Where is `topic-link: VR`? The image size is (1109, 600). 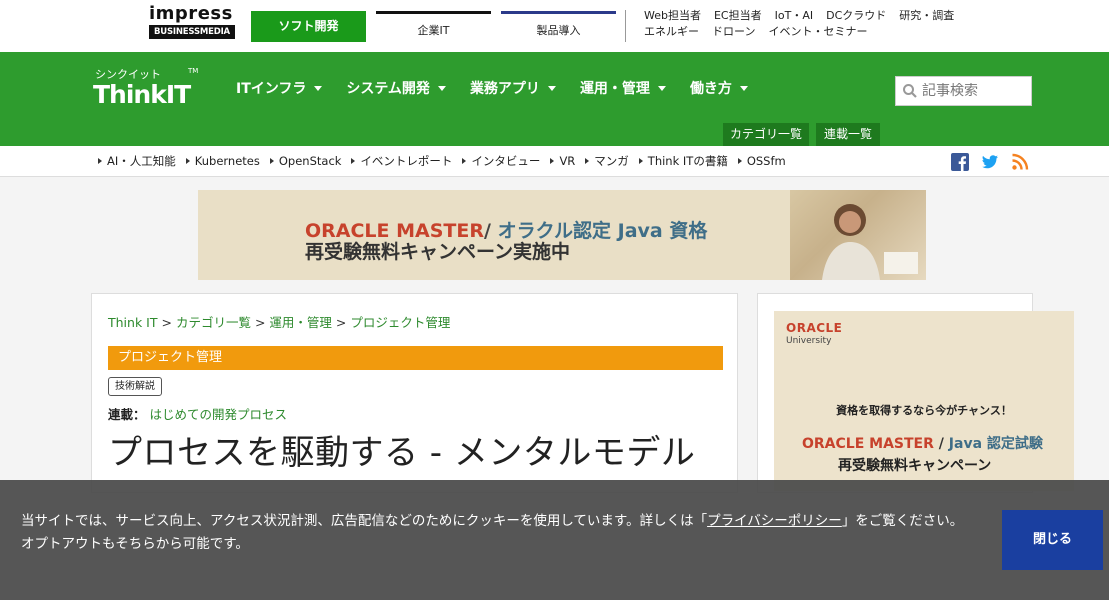
topic-link: VR is located at coordinates (562, 161).